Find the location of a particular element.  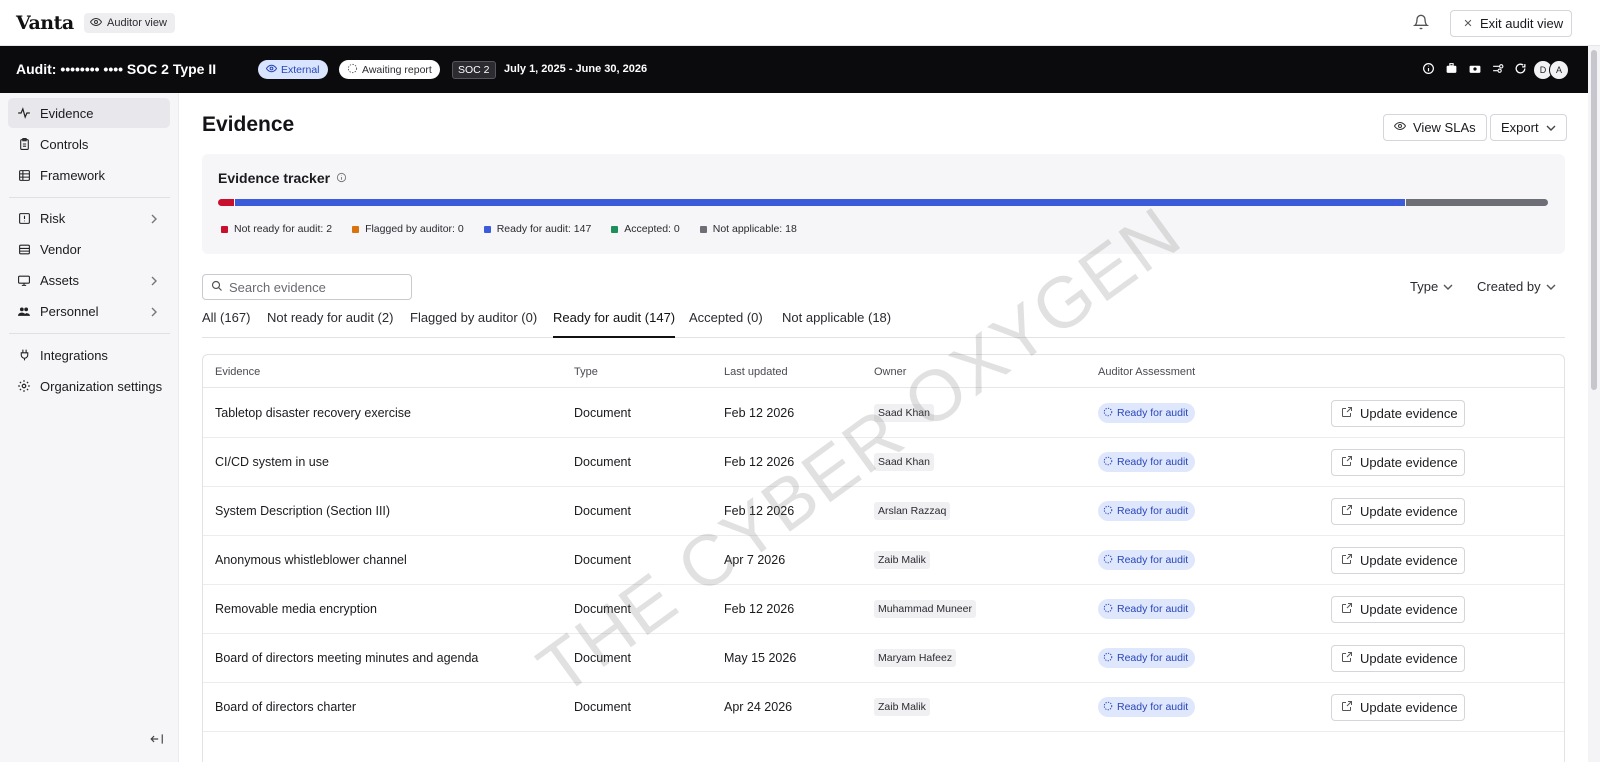

column-header-owner: Owner is located at coordinates (890, 372).